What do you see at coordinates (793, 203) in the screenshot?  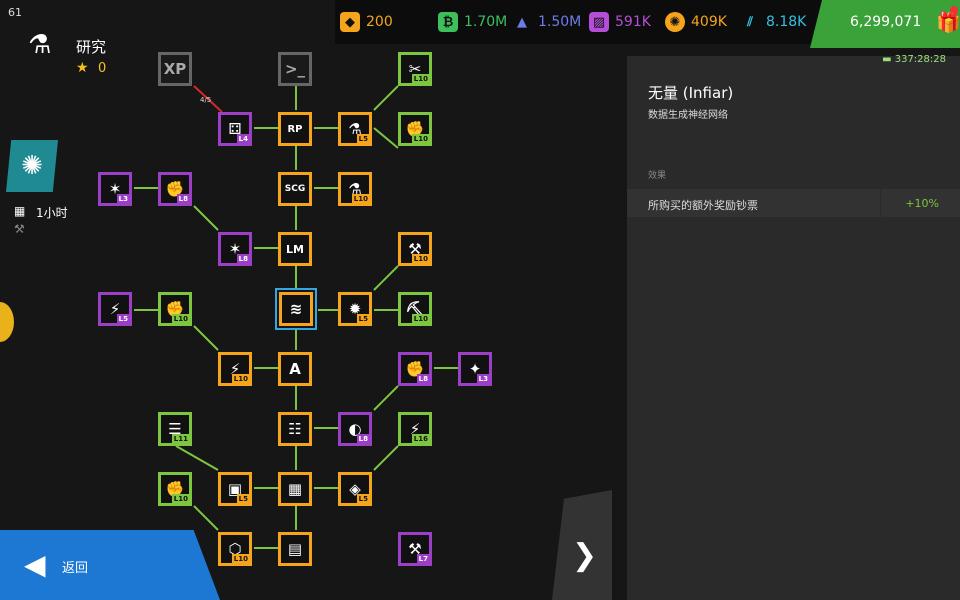 I see `effect-row: 所购买的额外奖励钞票 +10%` at bounding box center [793, 203].